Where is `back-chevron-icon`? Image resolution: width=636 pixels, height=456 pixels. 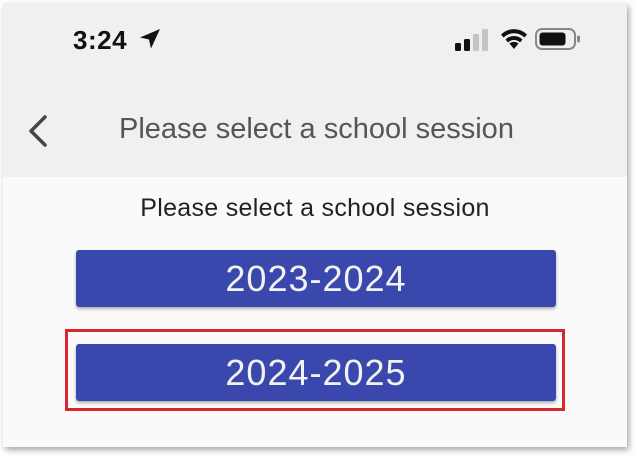 back-chevron-icon is located at coordinates (39, 131).